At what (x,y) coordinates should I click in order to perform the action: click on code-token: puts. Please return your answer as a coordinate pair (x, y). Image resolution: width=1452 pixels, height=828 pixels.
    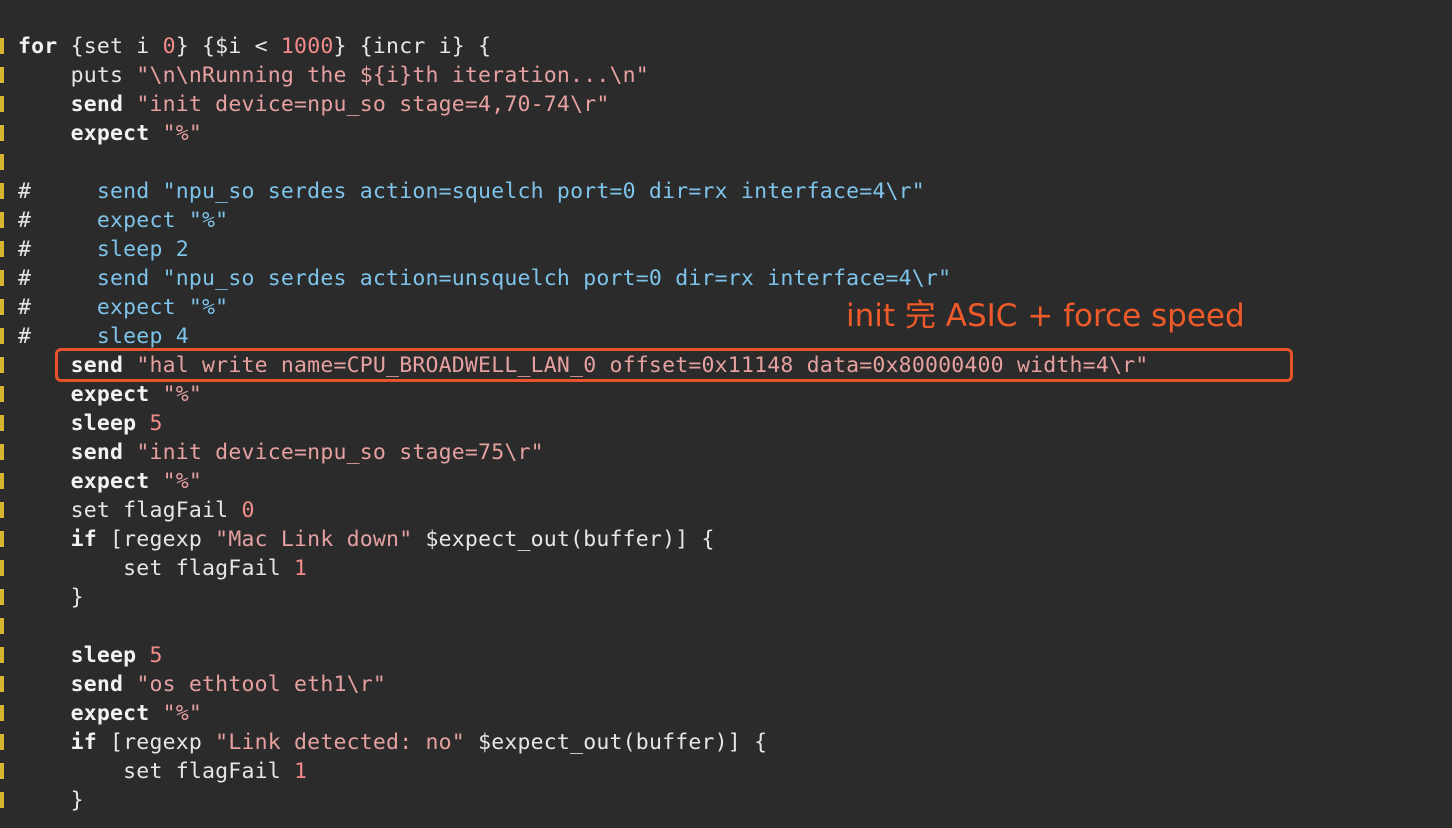
    Looking at the image, I should click on (77, 75).